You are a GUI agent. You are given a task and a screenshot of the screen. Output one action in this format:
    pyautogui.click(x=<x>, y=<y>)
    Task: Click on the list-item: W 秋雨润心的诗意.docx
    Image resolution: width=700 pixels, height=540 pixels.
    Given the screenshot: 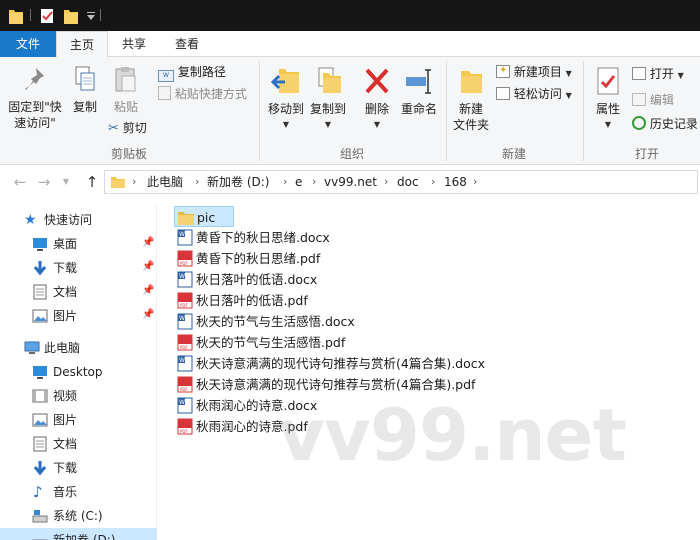 What is the action you would take?
    pyautogui.click(x=334, y=405)
    